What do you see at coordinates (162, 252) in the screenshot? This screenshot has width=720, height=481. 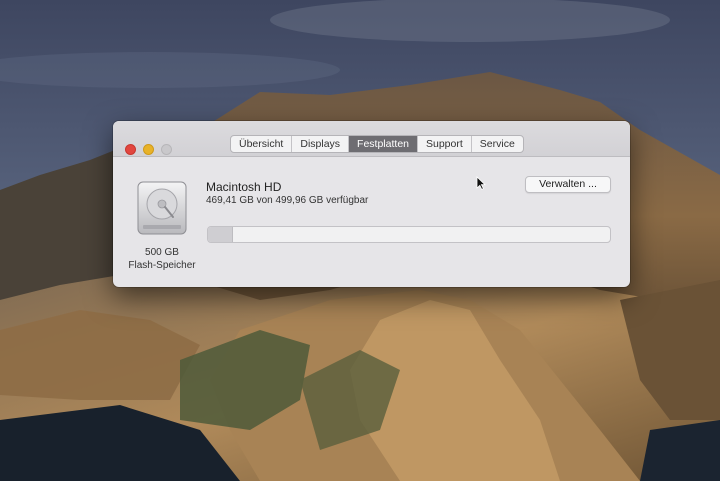 I see `capacity-size: 500 GB` at bounding box center [162, 252].